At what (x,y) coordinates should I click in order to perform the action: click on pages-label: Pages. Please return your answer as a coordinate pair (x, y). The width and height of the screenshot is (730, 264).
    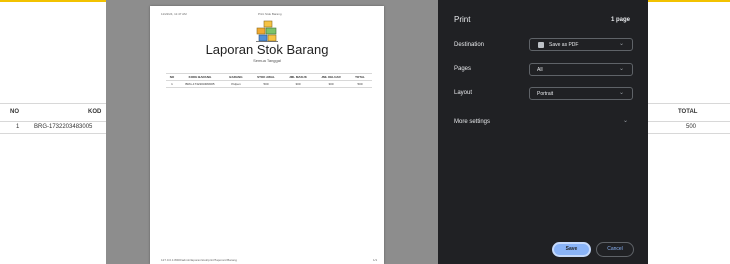
    Looking at the image, I should click on (463, 69).